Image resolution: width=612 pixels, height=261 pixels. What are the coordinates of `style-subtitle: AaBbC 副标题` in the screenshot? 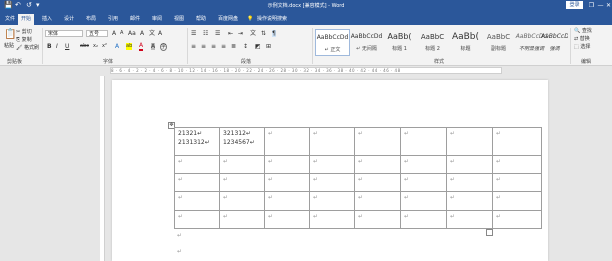 It's located at (498, 41).